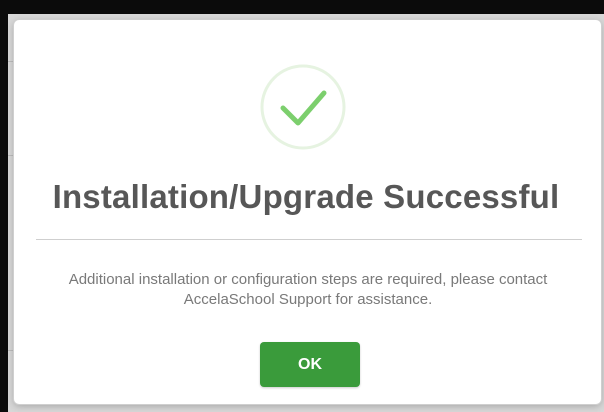  What do you see at coordinates (303, 107) in the screenshot?
I see `check-circle-icon` at bounding box center [303, 107].